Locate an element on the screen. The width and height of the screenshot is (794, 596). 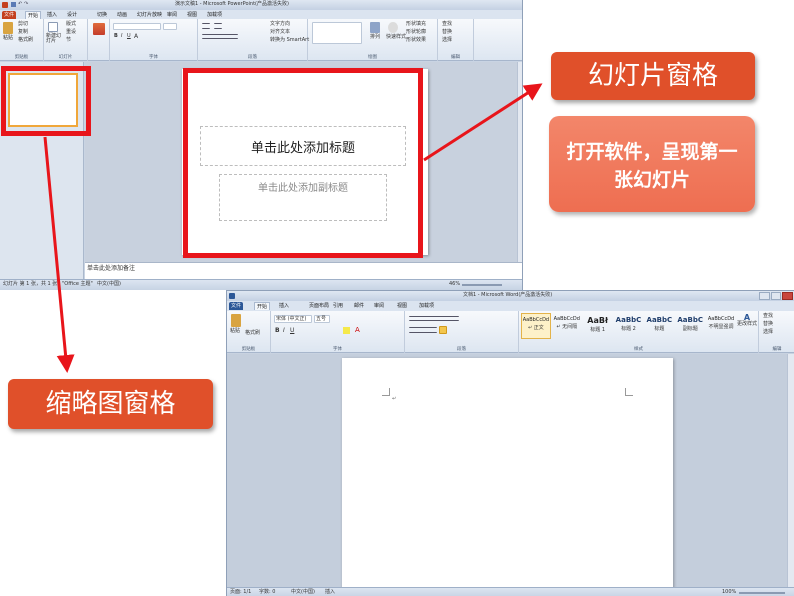
word-italic-button: I is located at coordinates (284, 331).